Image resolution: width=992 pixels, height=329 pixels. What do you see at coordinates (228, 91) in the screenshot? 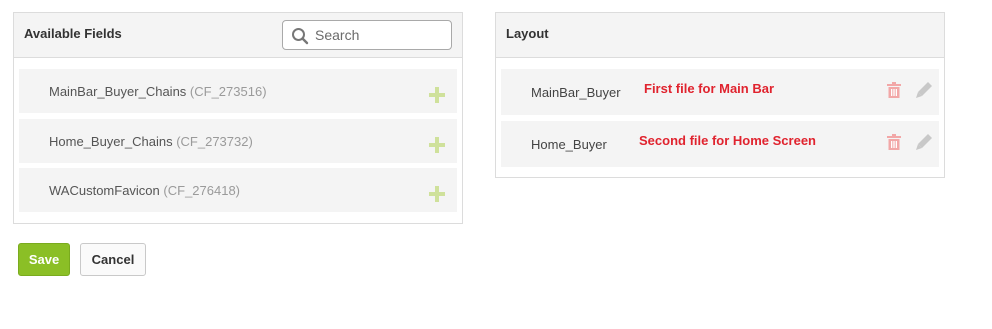
I see `field-code: (CF_273516)` at bounding box center [228, 91].